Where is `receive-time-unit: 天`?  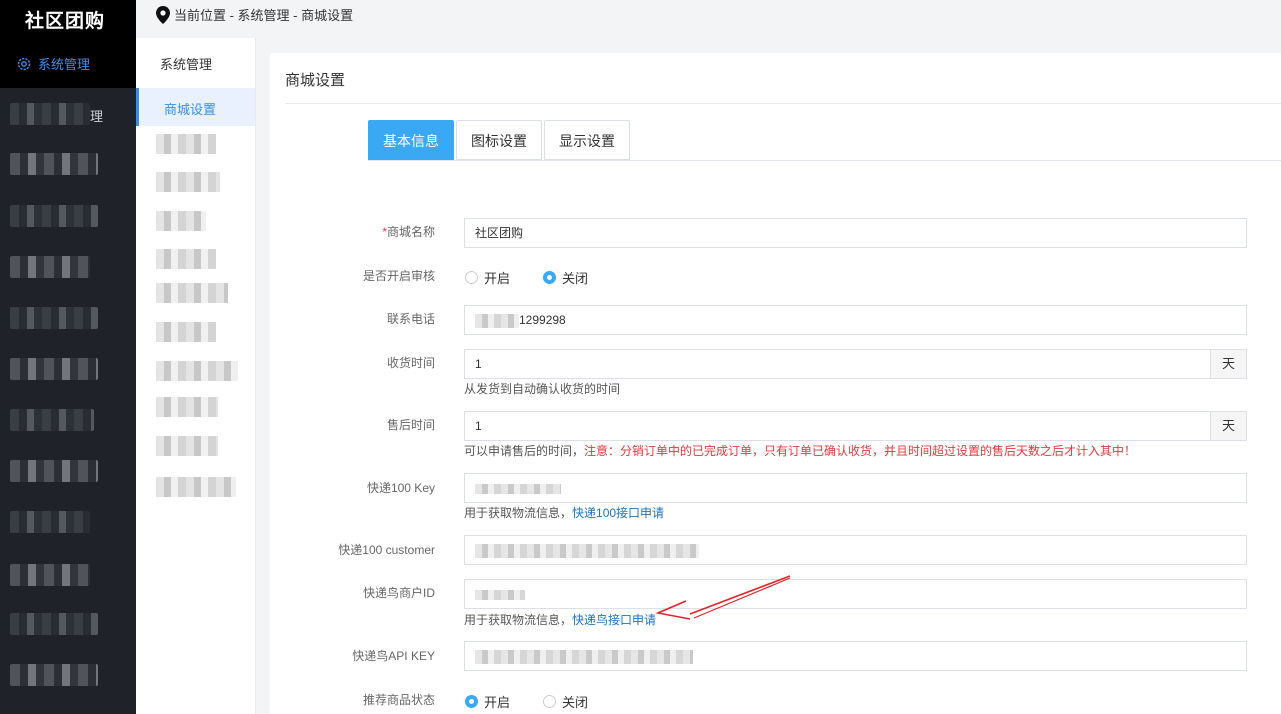 receive-time-unit: 天 is located at coordinates (1229, 364).